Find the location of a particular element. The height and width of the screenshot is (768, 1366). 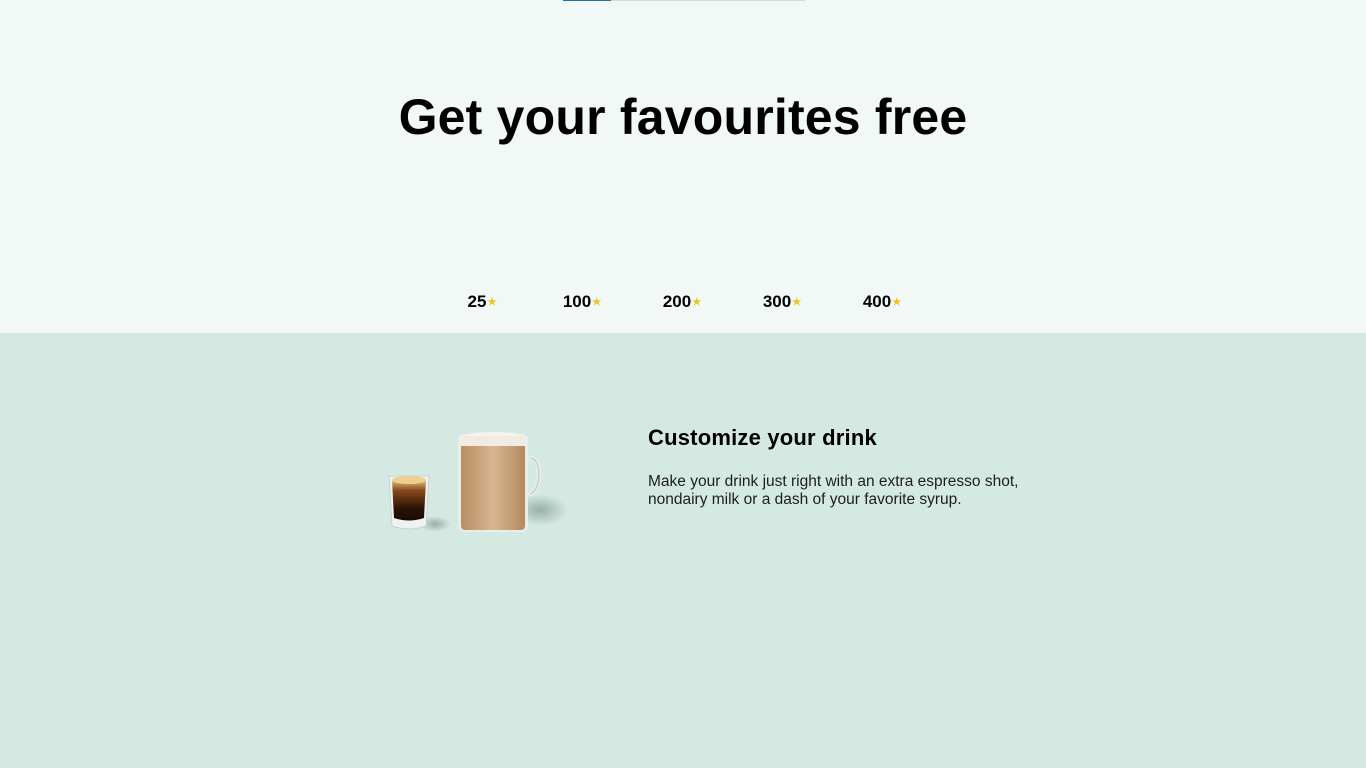

tier-tab-300: 300★ is located at coordinates (782, 302).